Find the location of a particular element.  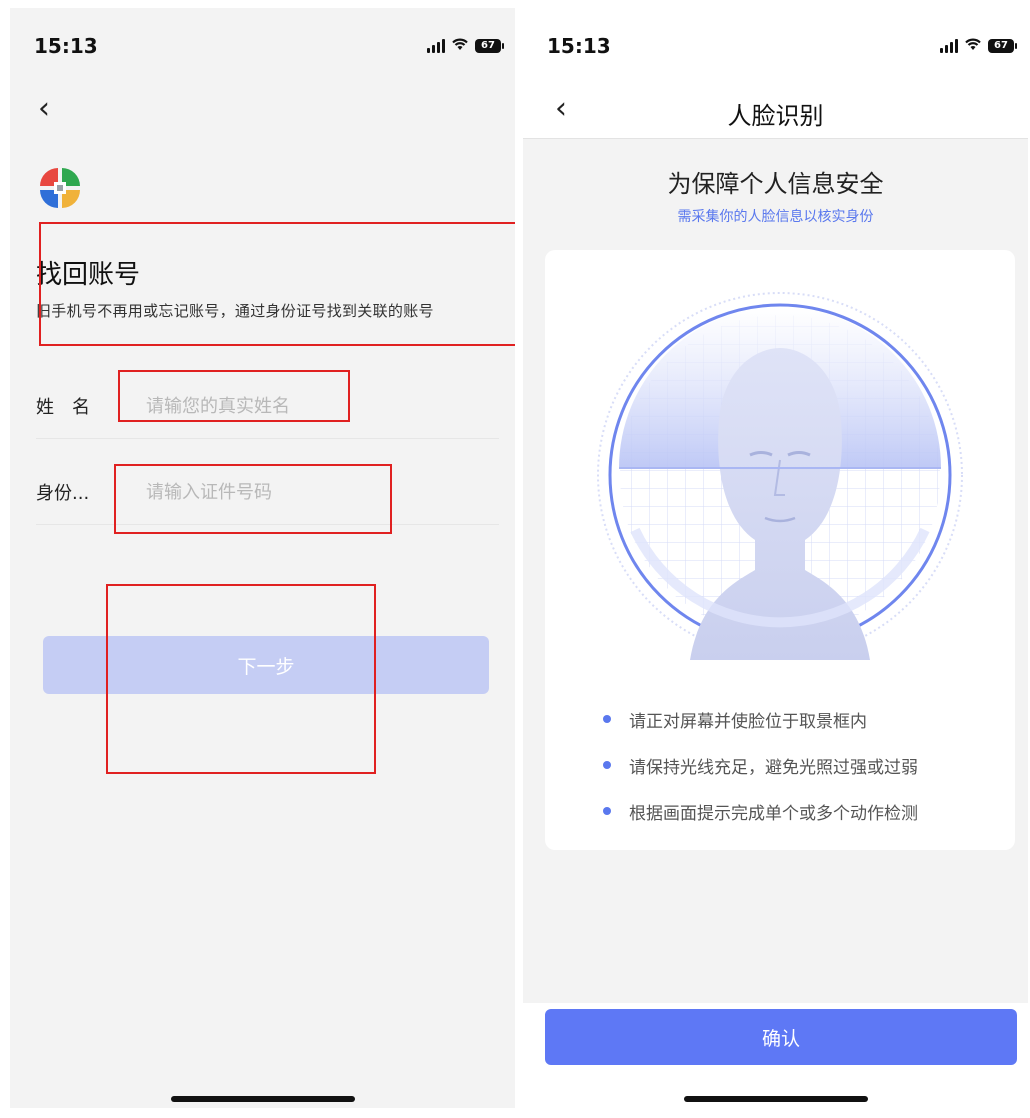

page-title: 找回账号 is located at coordinates (88, 275).